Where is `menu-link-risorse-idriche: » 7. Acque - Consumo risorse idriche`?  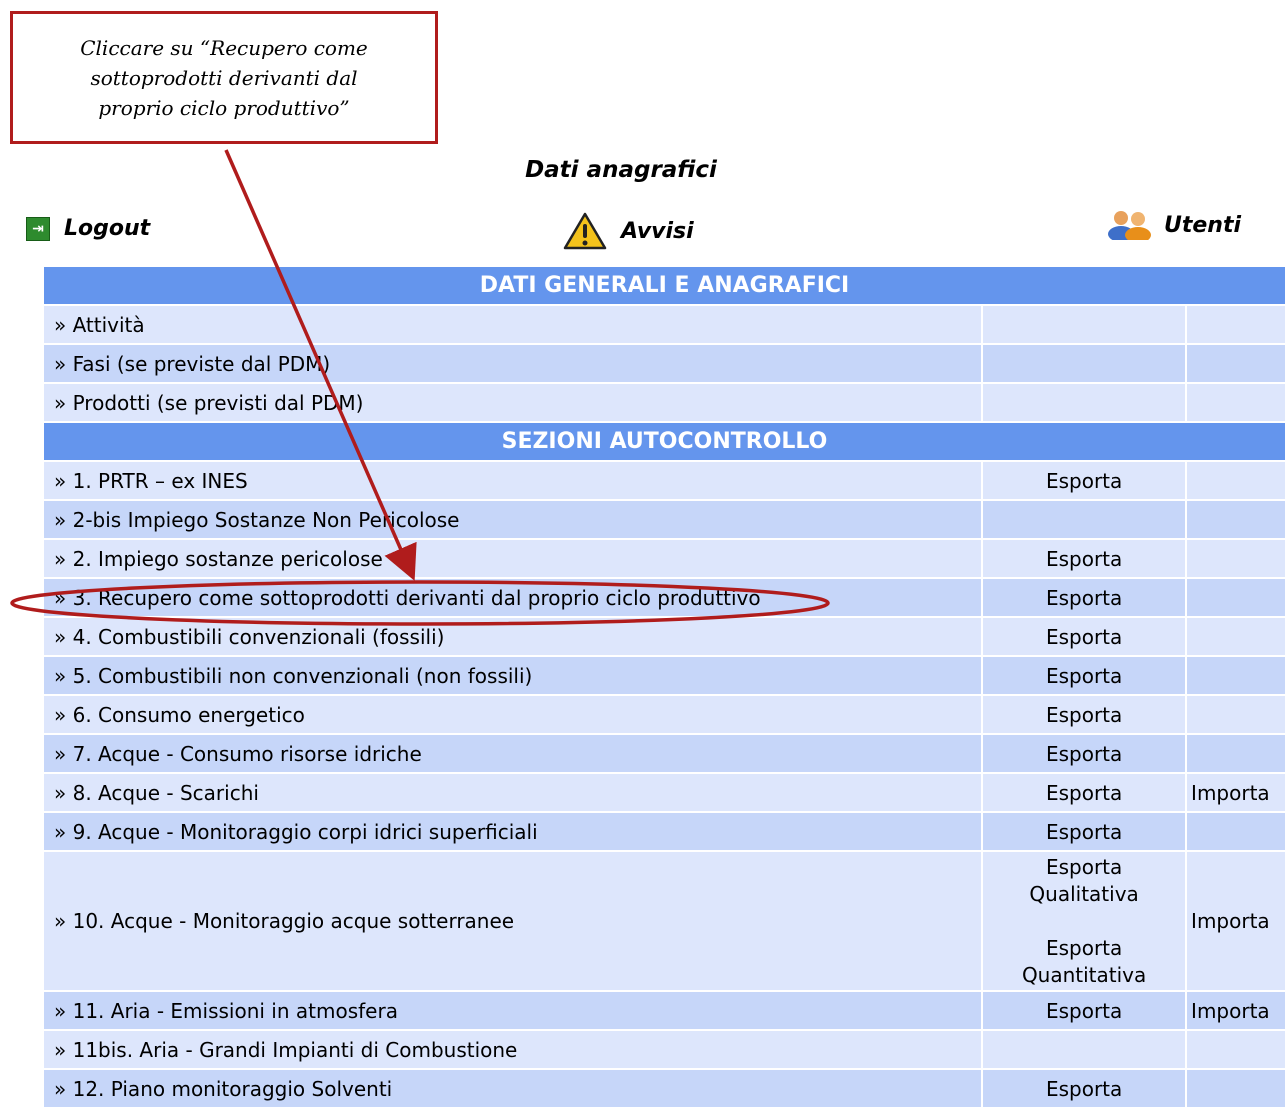
menu-link-risorse-idriche: » 7. Acque - Consumo risorse idriche is located at coordinates (513, 753).